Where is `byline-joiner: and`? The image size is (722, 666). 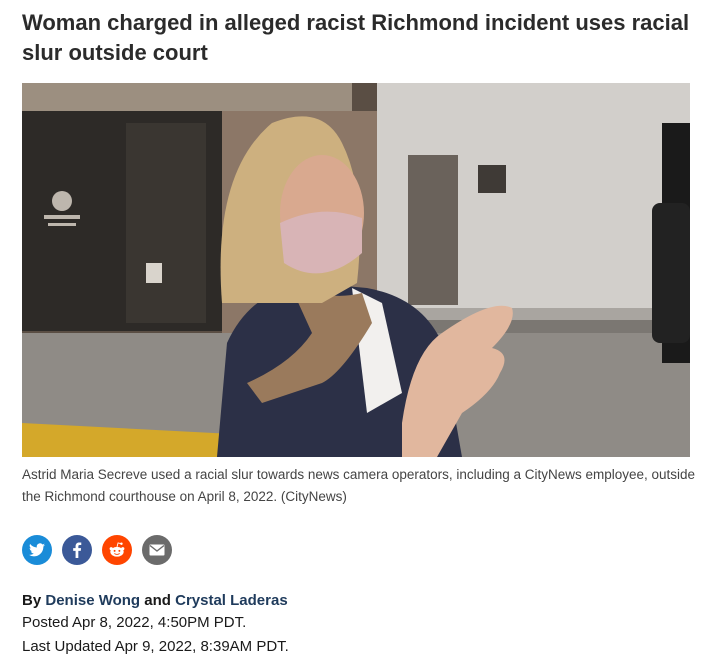
byline-joiner: and is located at coordinates (157, 600).